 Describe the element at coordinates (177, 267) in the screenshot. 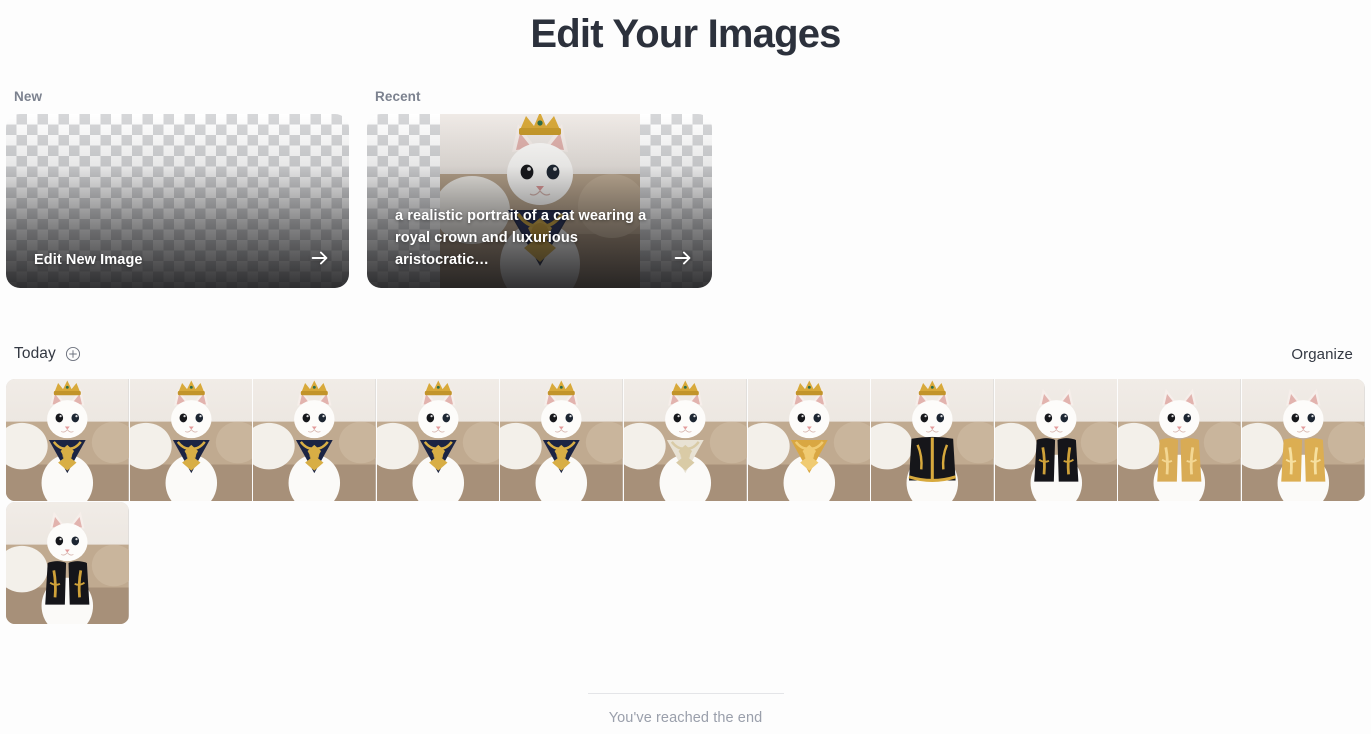

I see `new-card-footer: Edit New Image` at that location.